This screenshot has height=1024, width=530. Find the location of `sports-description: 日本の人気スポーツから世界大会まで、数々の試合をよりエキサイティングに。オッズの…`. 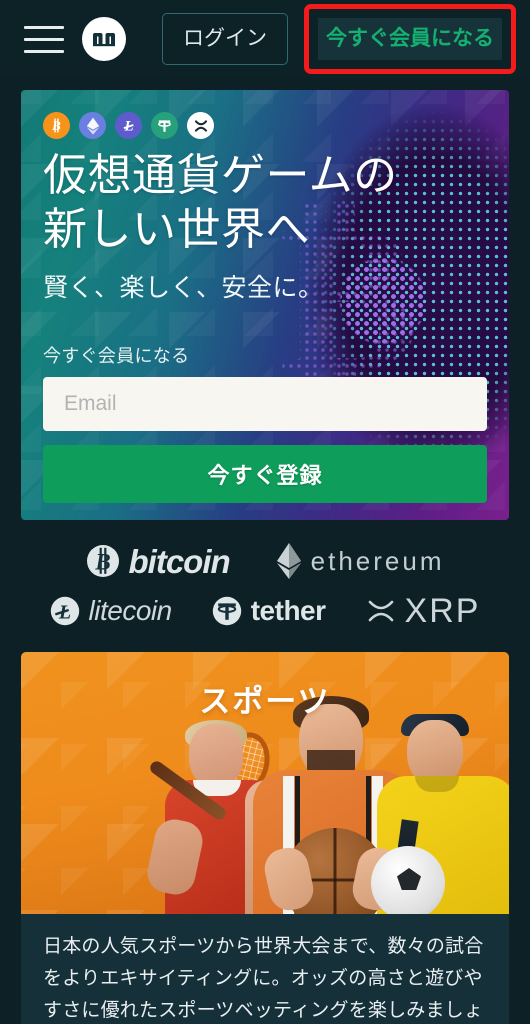

sports-description: 日本の人気スポーツから世界大会まで、数々の試合をよりエキサイティングに。オッズの… is located at coordinates (263, 978).